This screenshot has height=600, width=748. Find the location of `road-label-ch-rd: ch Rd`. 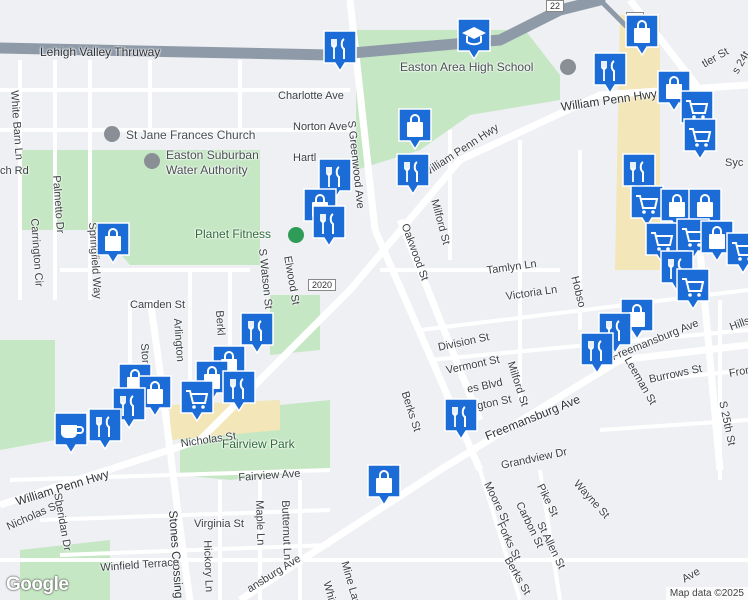

road-label-ch-rd: ch Rd is located at coordinates (14, 171).